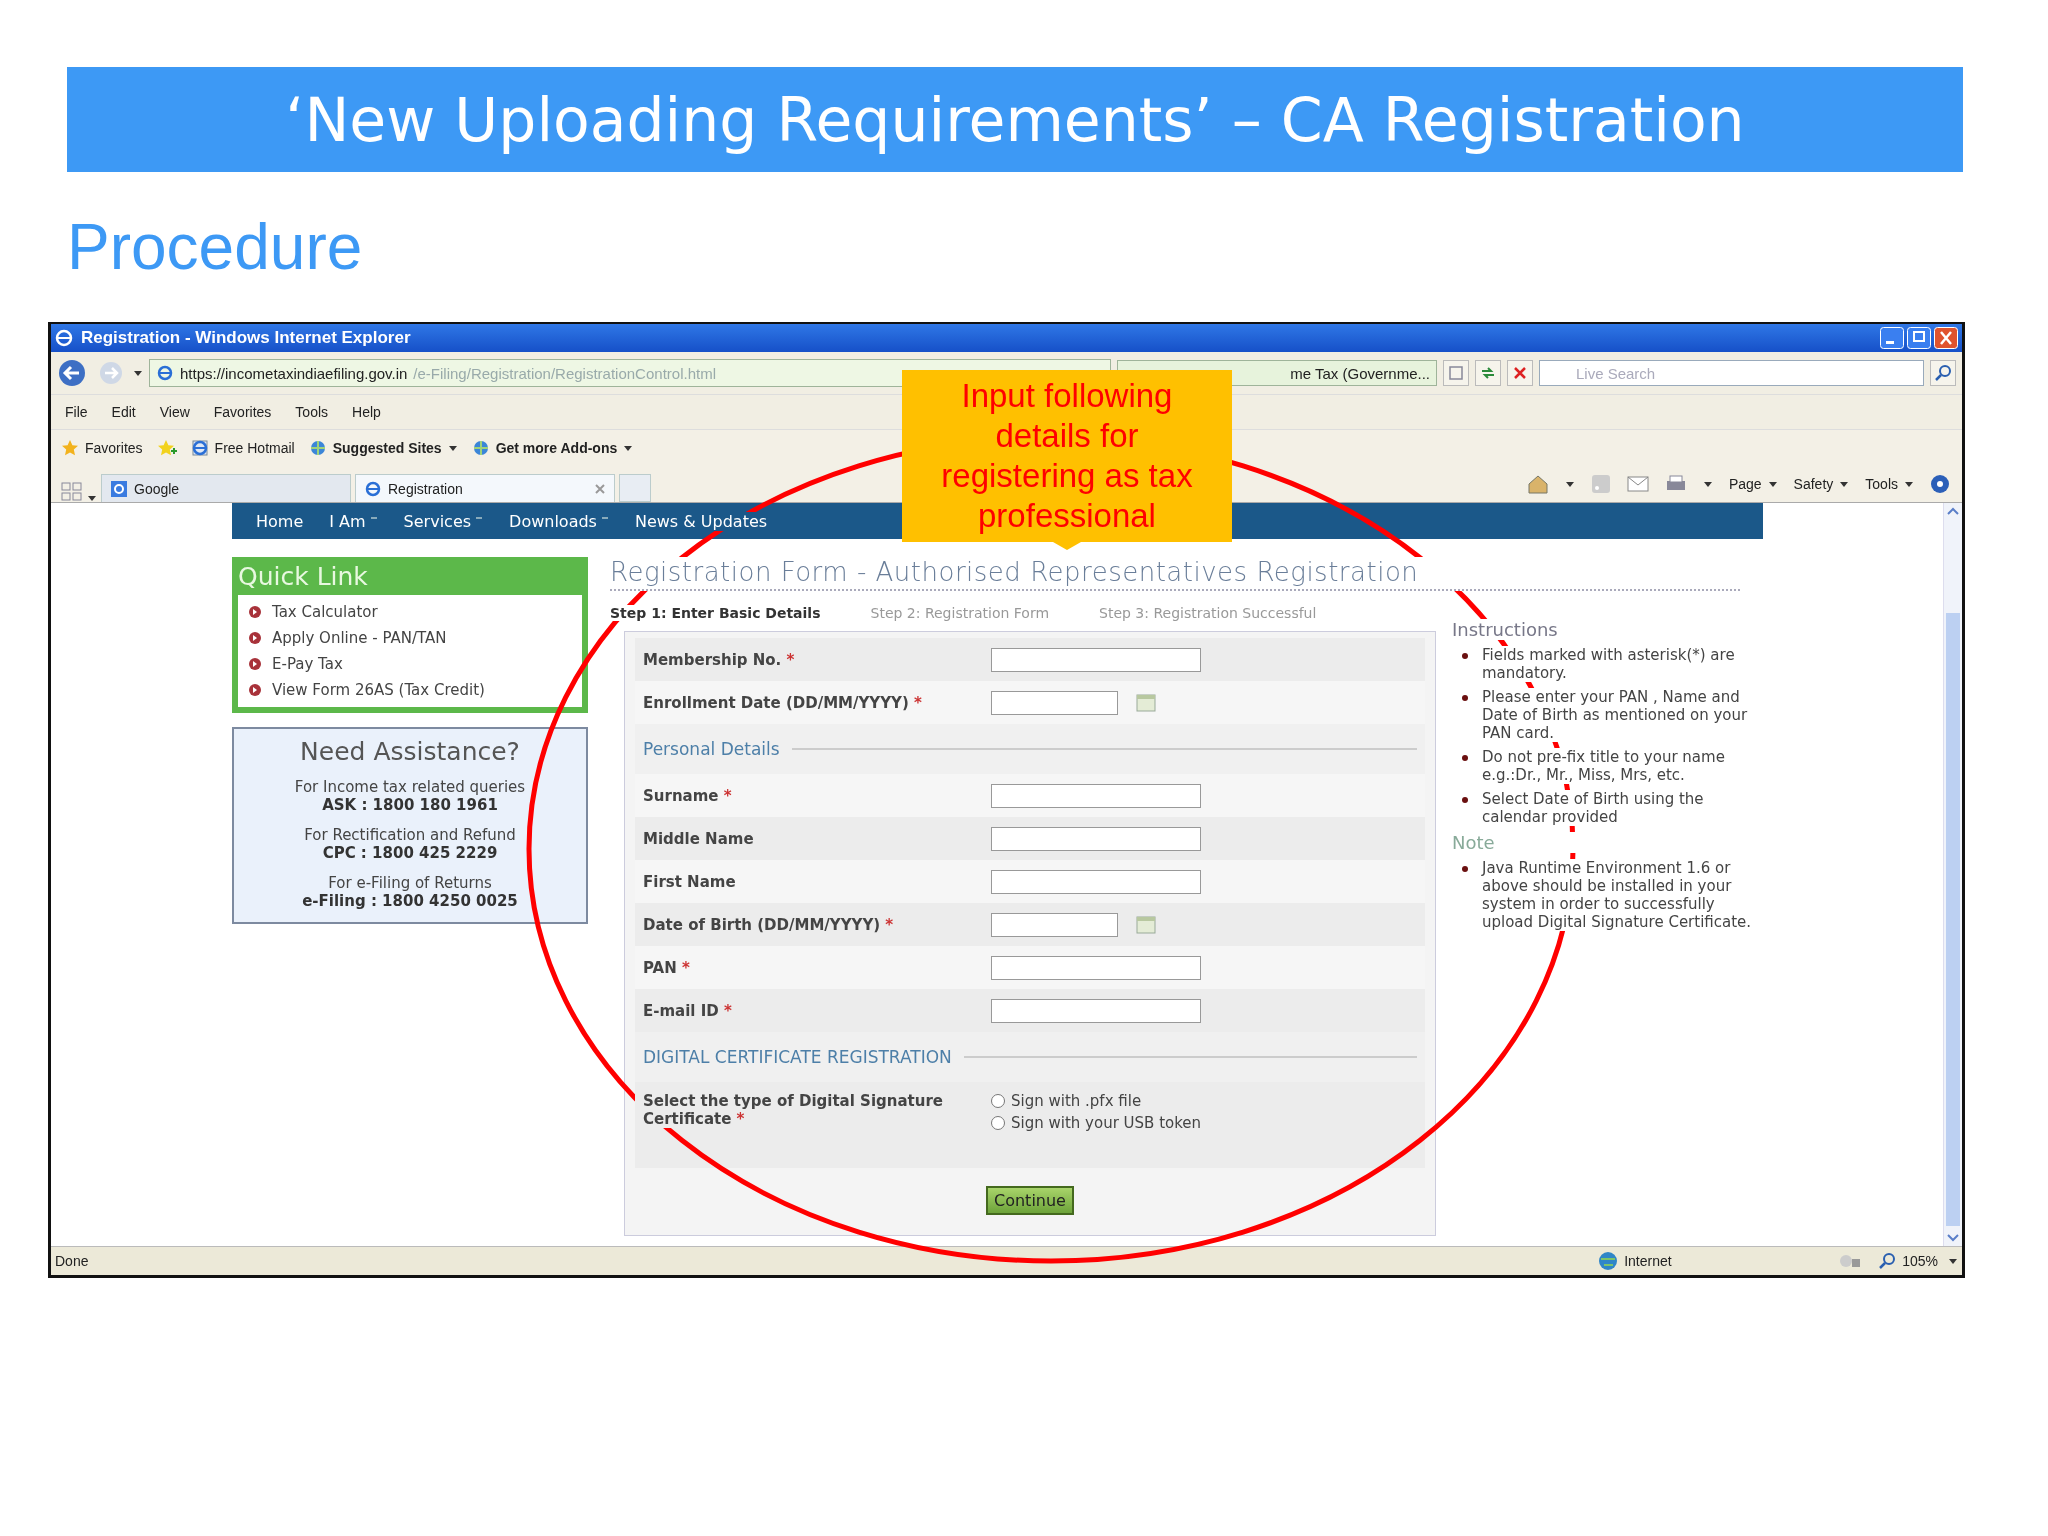 This screenshot has width=2048, height=1536. I want to click on callout-tooltip: Input following details for registering as tax professional, so click(1067, 460).